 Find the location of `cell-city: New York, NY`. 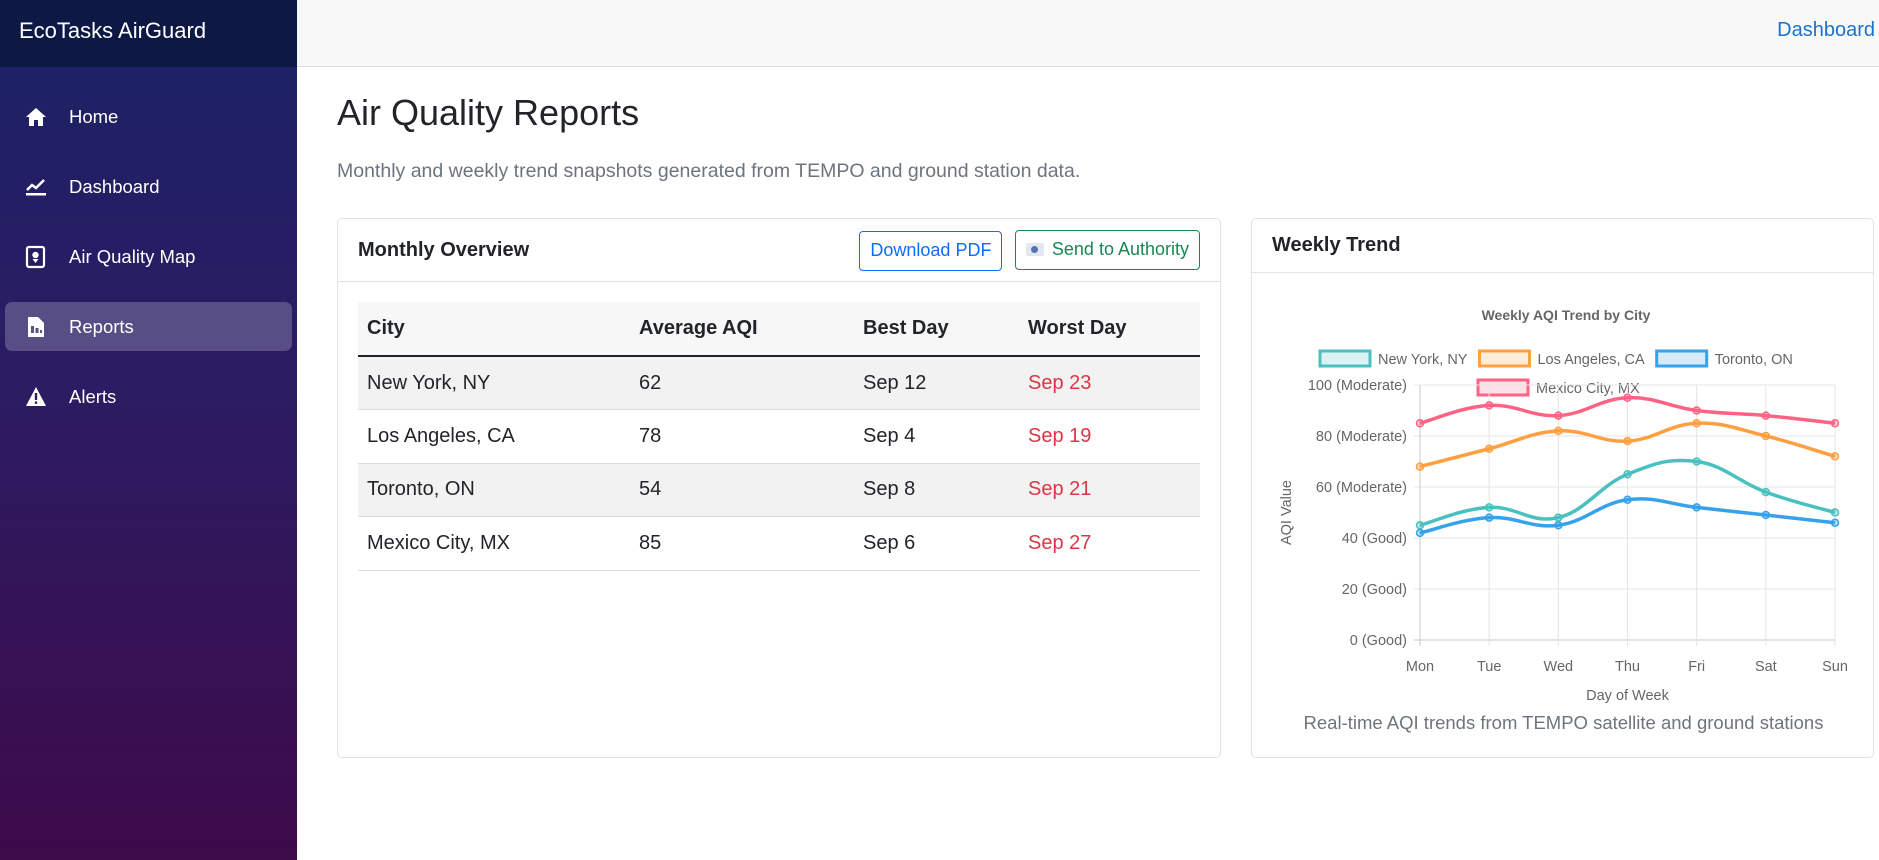

cell-city: New York, NY is located at coordinates (494, 383).